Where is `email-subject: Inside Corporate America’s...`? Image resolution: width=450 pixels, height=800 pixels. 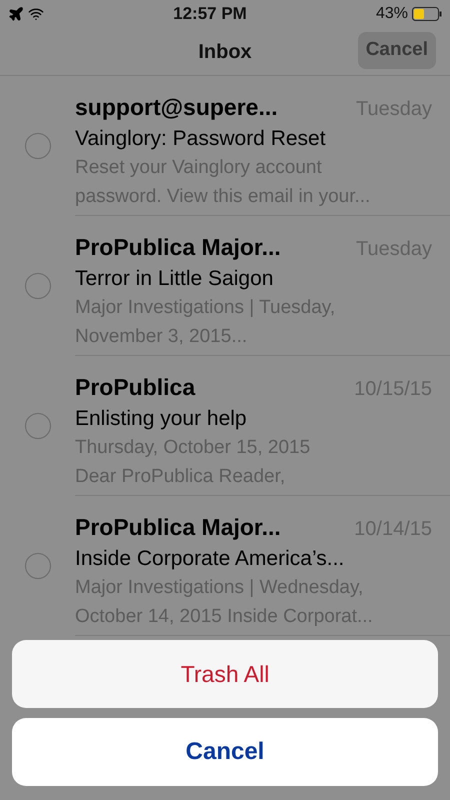 email-subject: Inside Corporate America’s... is located at coordinates (210, 559).